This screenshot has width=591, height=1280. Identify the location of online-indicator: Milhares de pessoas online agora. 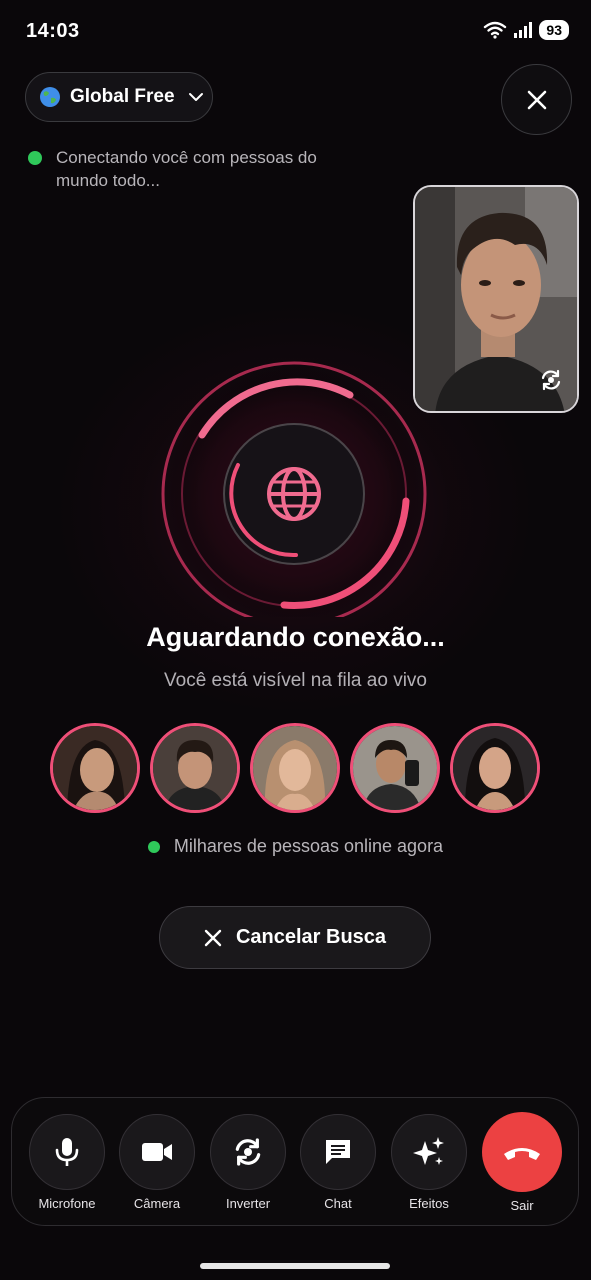
(295, 846).